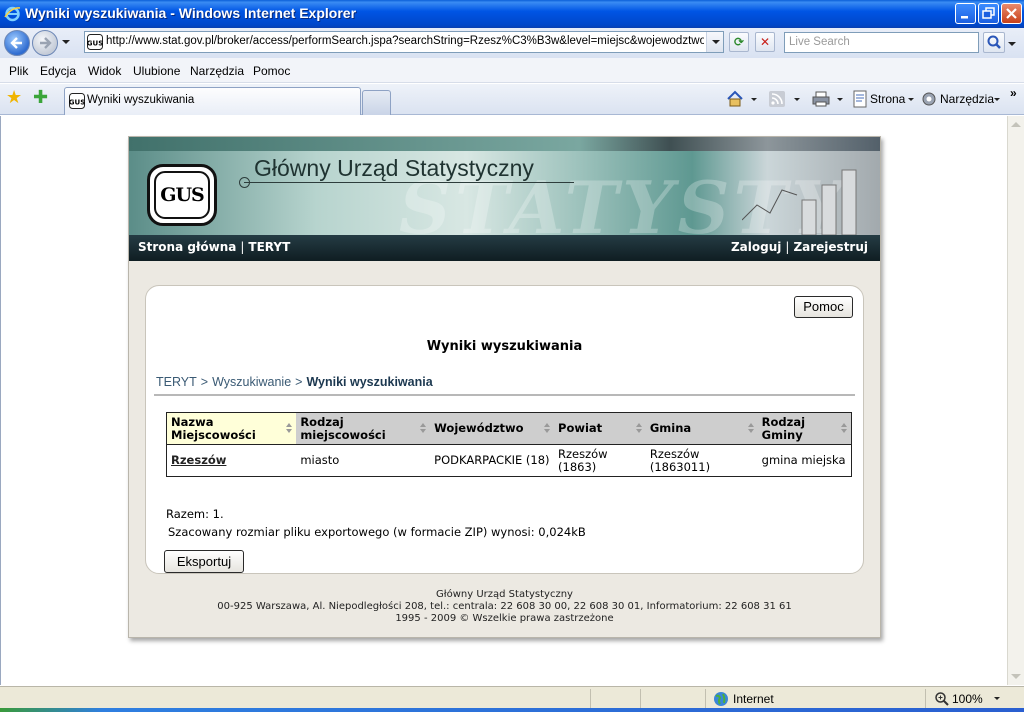 This screenshot has height=712, width=1024. What do you see at coordinates (104, 71) in the screenshot?
I see `menu-view: Widok` at bounding box center [104, 71].